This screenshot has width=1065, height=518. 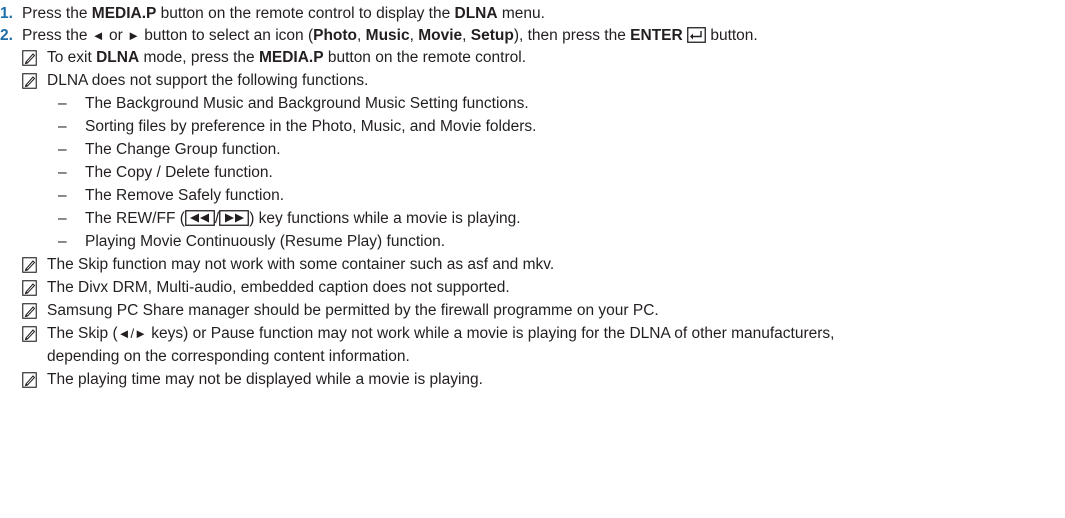 What do you see at coordinates (132, 333) in the screenshot?
I see `skip-arrows-glyph: ◄/►` at bounding box center [132, 333].